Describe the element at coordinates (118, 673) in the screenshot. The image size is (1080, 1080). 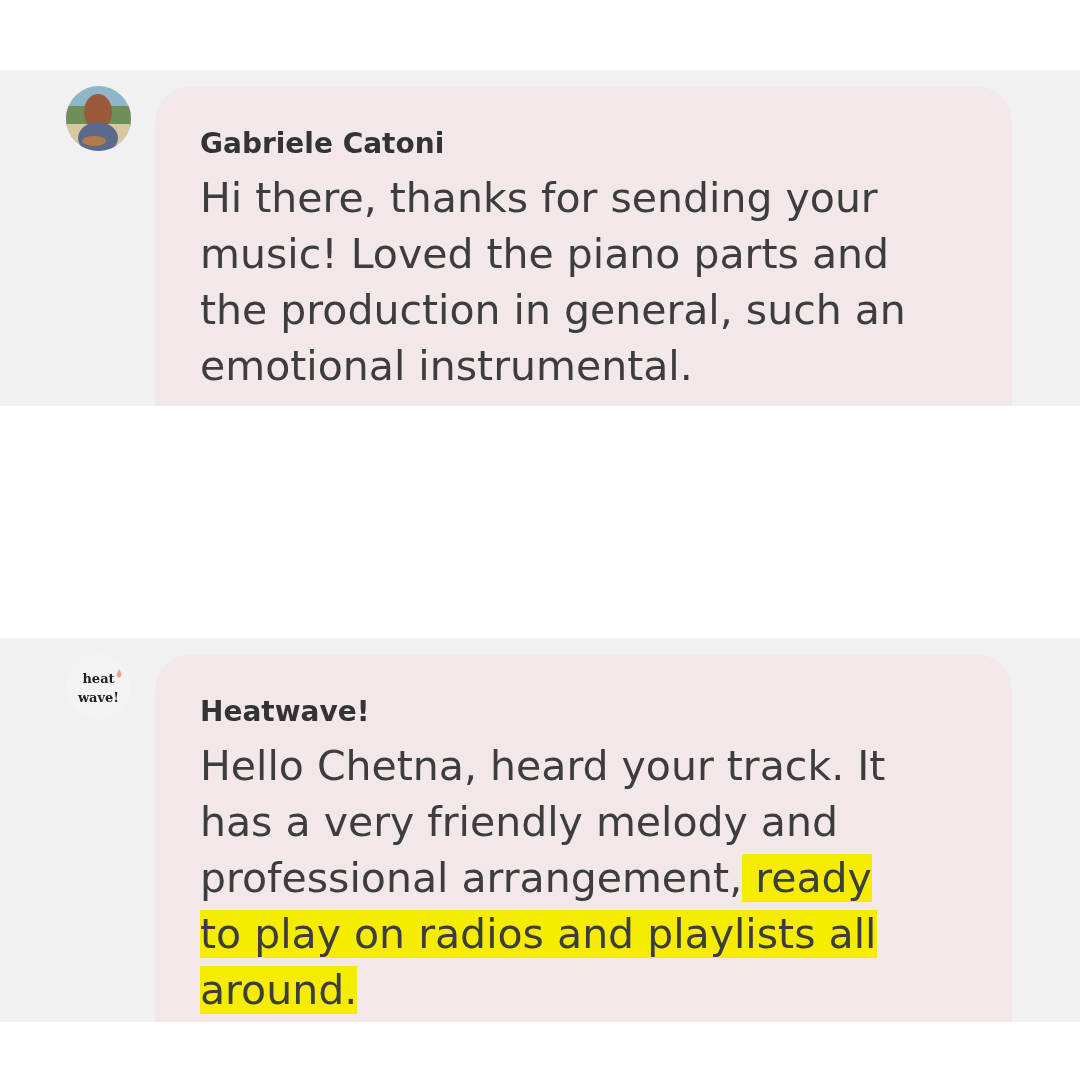
I see `flame-icon` at that location.